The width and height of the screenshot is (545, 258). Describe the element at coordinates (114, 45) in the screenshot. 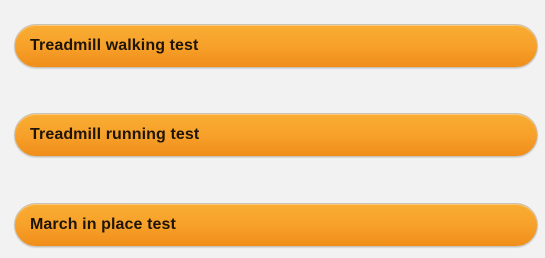

I see `test-button-label: Treadmill walking test` at that location.